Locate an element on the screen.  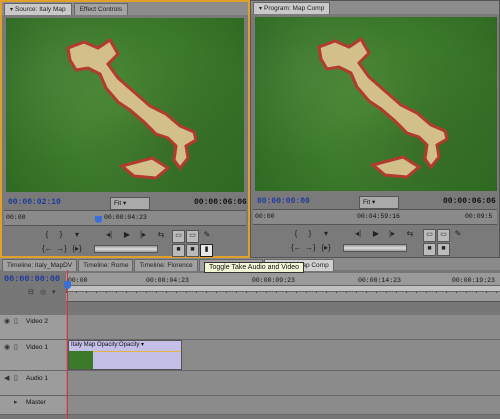
track-video-1: Italy Map Opacity:Opacity ▾ is located at coordinates (283, 355).